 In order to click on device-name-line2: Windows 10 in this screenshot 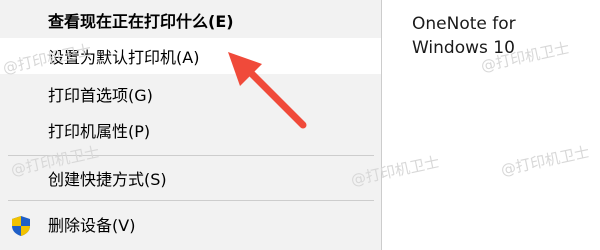, I will do `click(463, 48)`.